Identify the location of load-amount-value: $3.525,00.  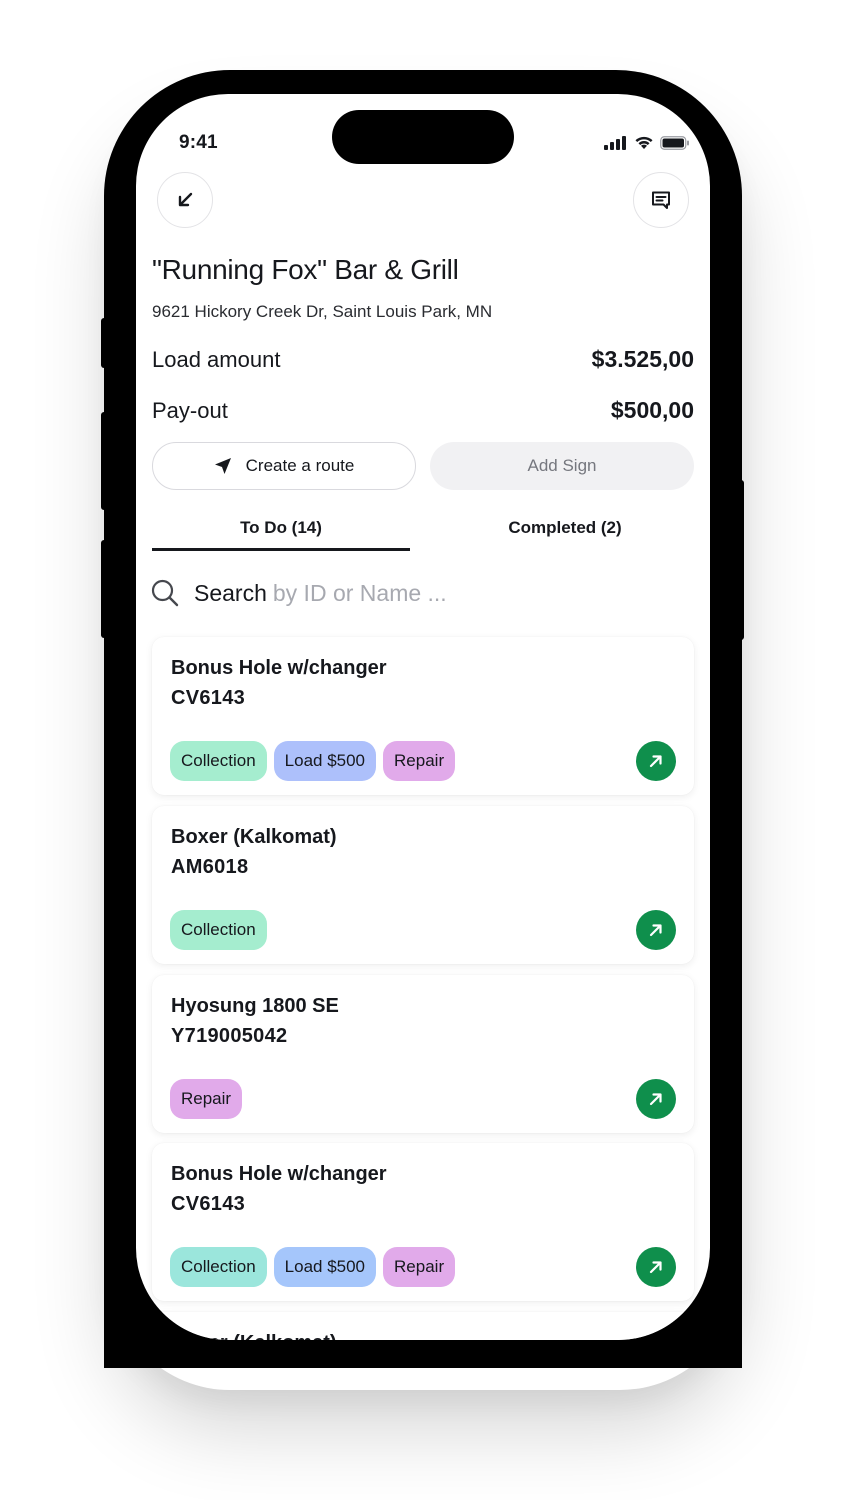
(642, 359).